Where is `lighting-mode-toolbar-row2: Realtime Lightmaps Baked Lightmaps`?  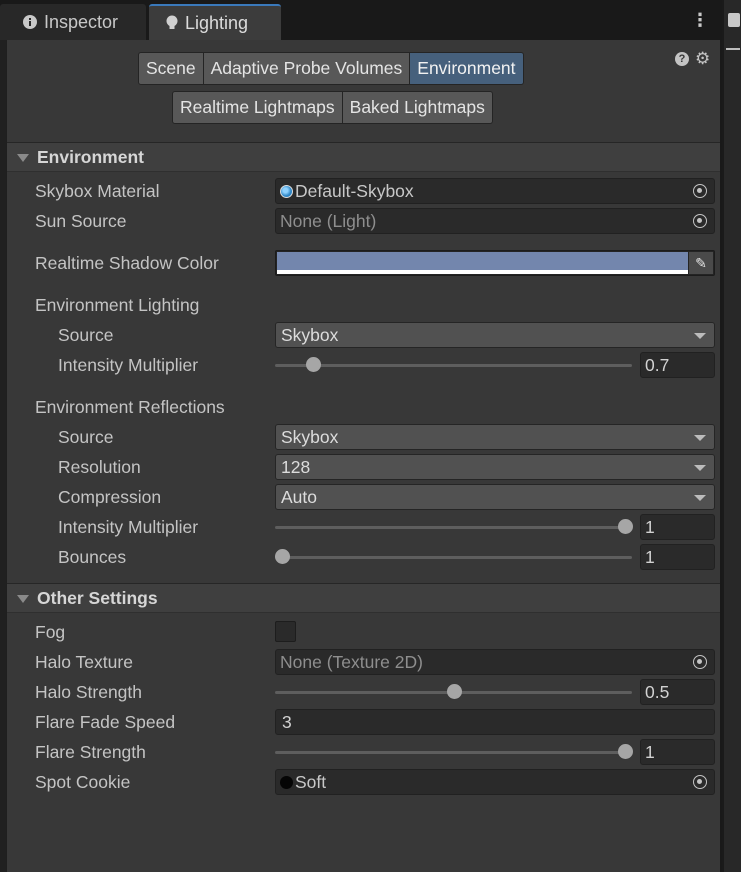 lighting-mode-toolbar-row2: Realtime Lightmaps Baked Lightmaps is located at coordinates (332, 107).